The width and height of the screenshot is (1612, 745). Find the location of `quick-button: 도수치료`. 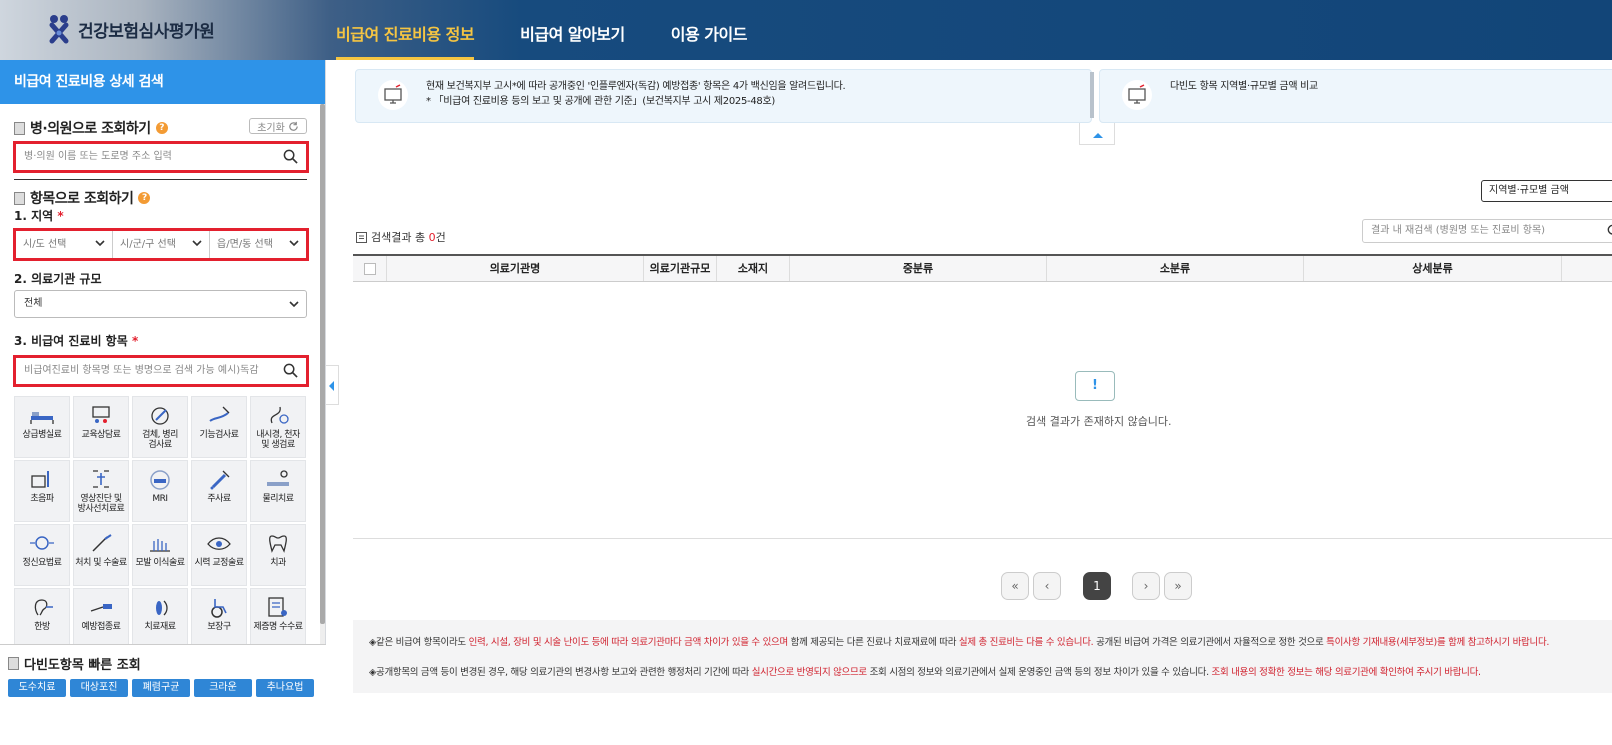

quick-button: 도수치료 is located at coordinates (37, 688).